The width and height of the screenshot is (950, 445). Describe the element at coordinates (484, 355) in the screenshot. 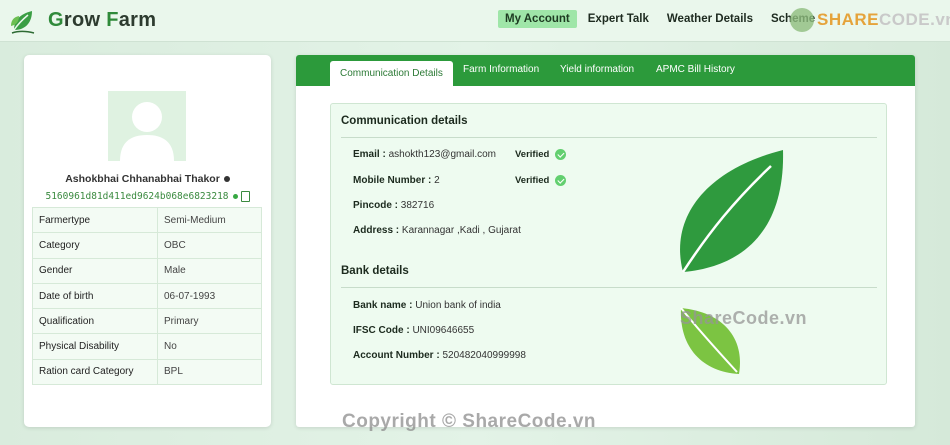

I see `account-value: 520482040999998` at that location.